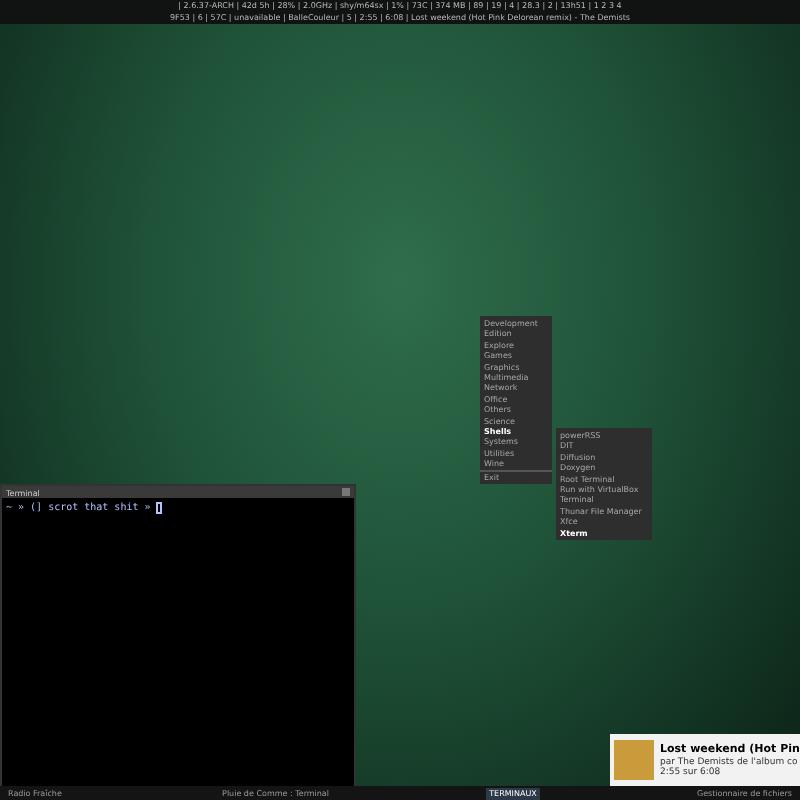  What do you see at coordinates (634, 760) in the screenshot?
I see `album-art-placeholder` at bounding box center [634, 760].